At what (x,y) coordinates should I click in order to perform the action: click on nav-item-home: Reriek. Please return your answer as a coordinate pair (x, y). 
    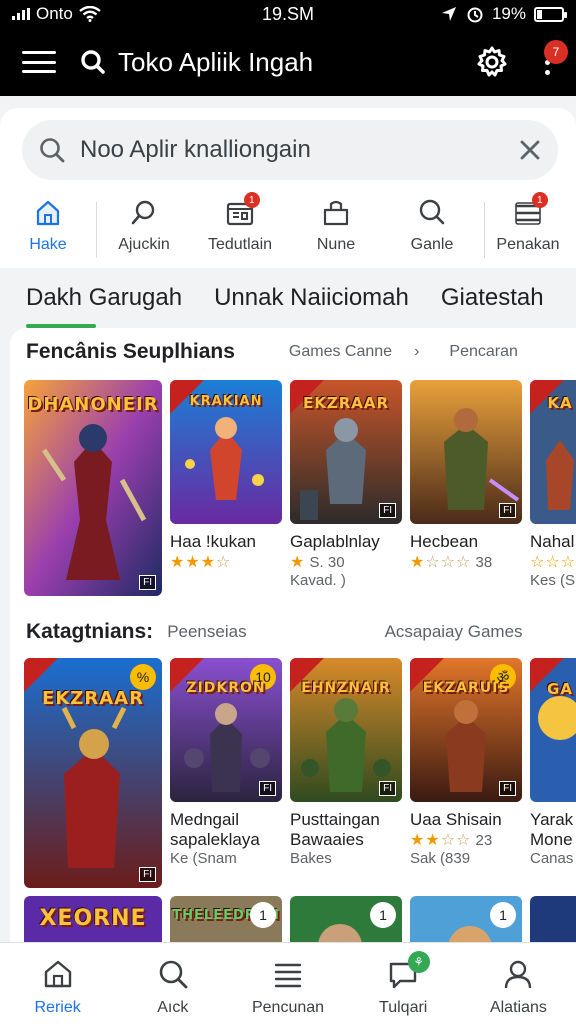
    Looking at the image, I should click on (57, 983).